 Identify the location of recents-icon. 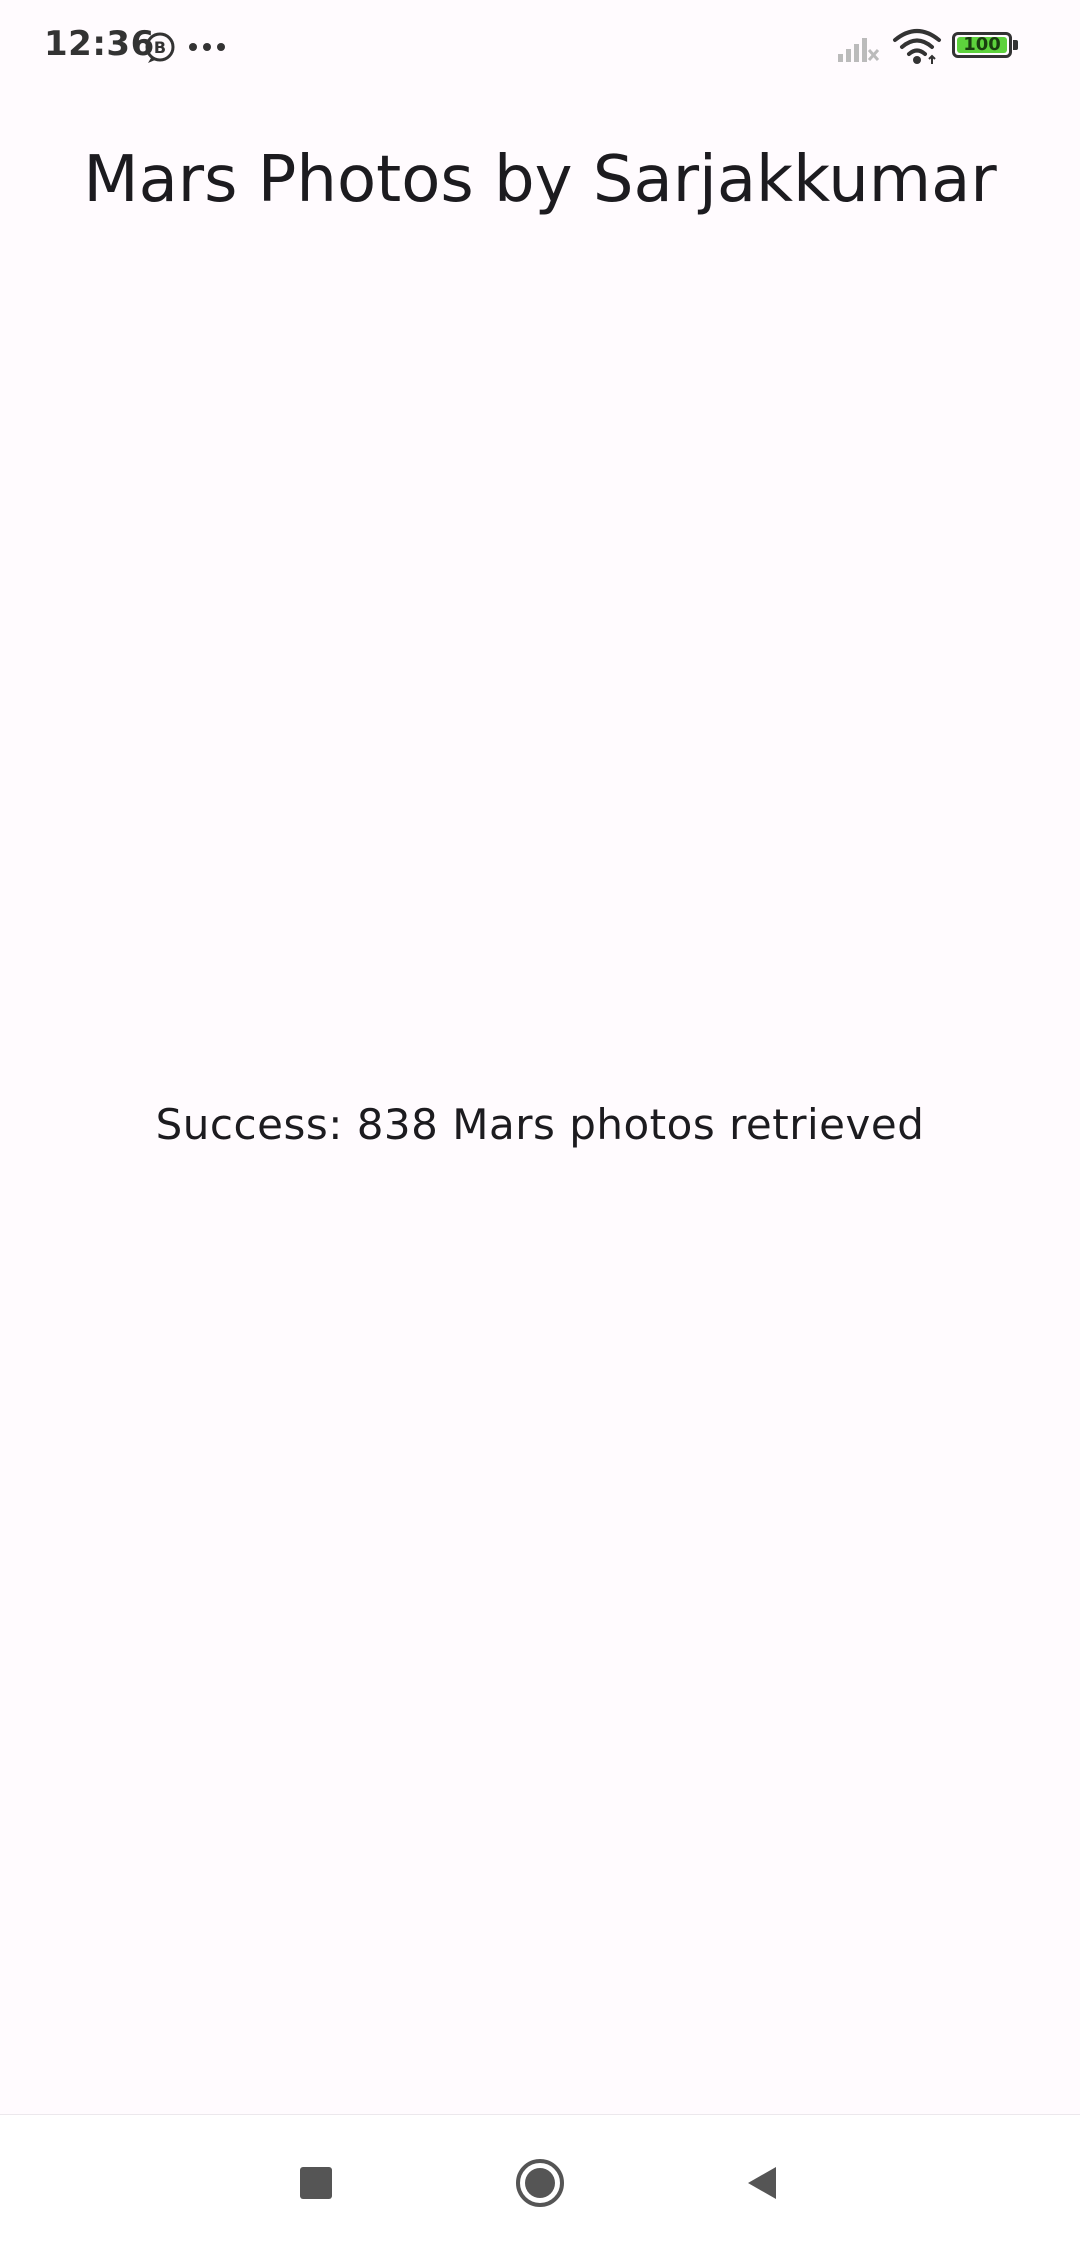
(316, 2183).